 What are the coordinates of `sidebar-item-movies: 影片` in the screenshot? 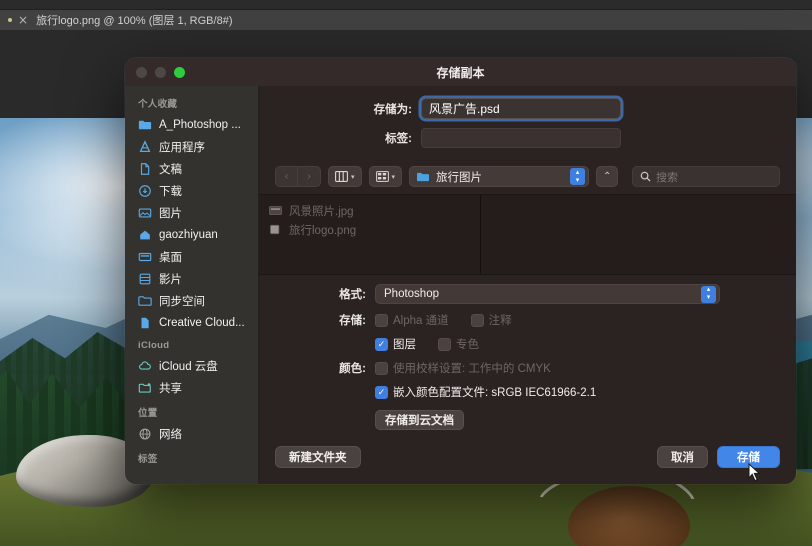 It's located at (191, 279).